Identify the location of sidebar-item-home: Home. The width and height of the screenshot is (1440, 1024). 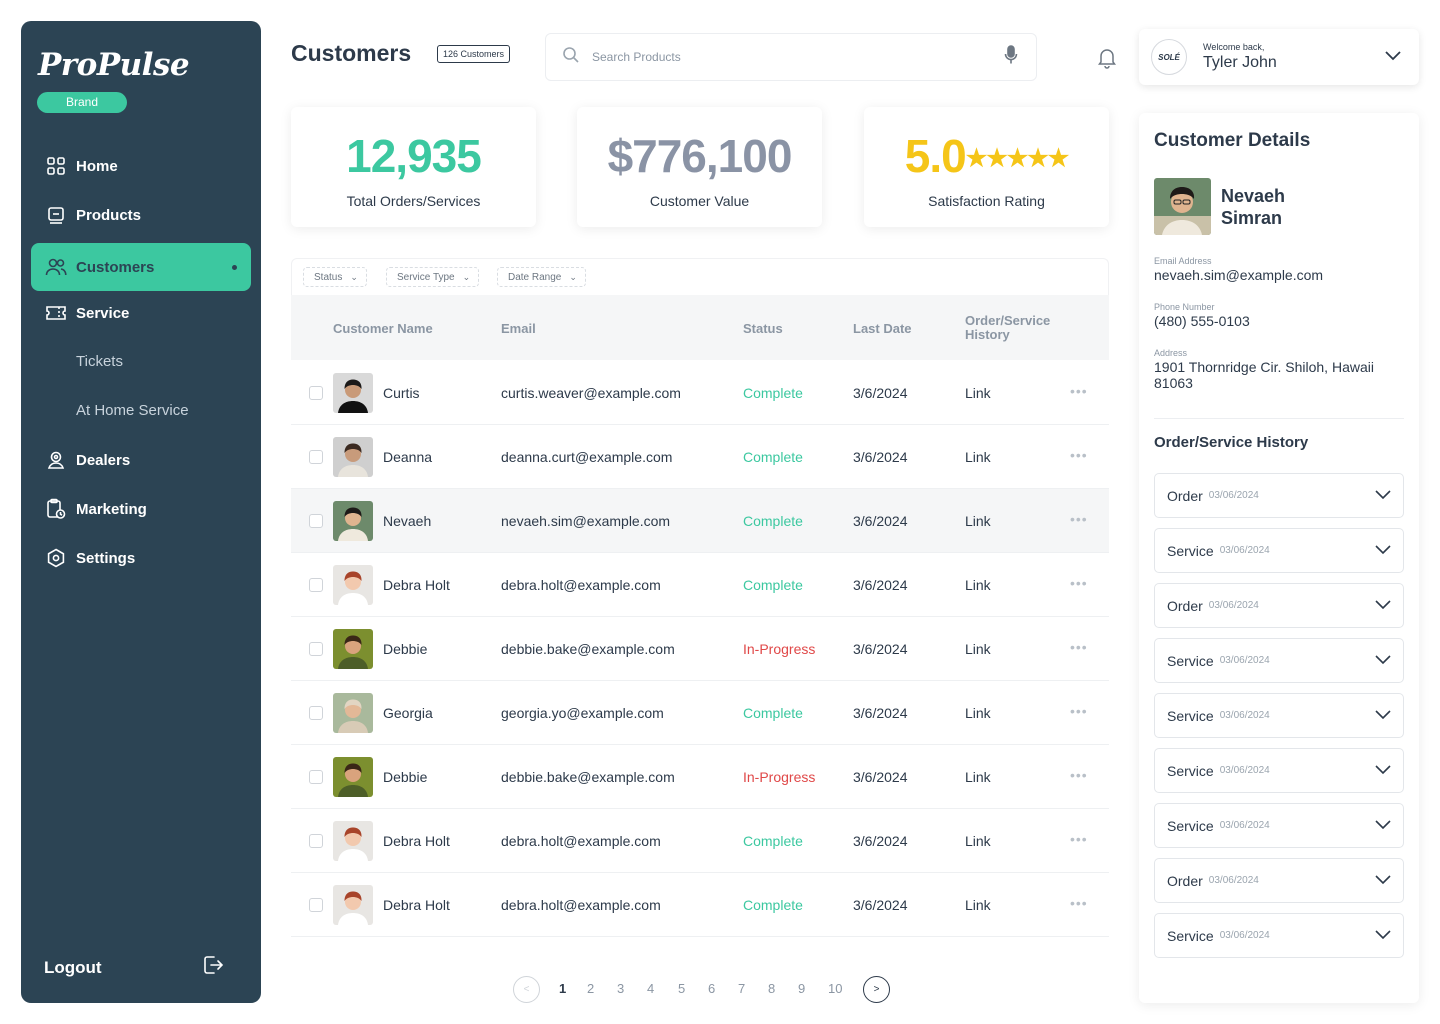
(141, 166).